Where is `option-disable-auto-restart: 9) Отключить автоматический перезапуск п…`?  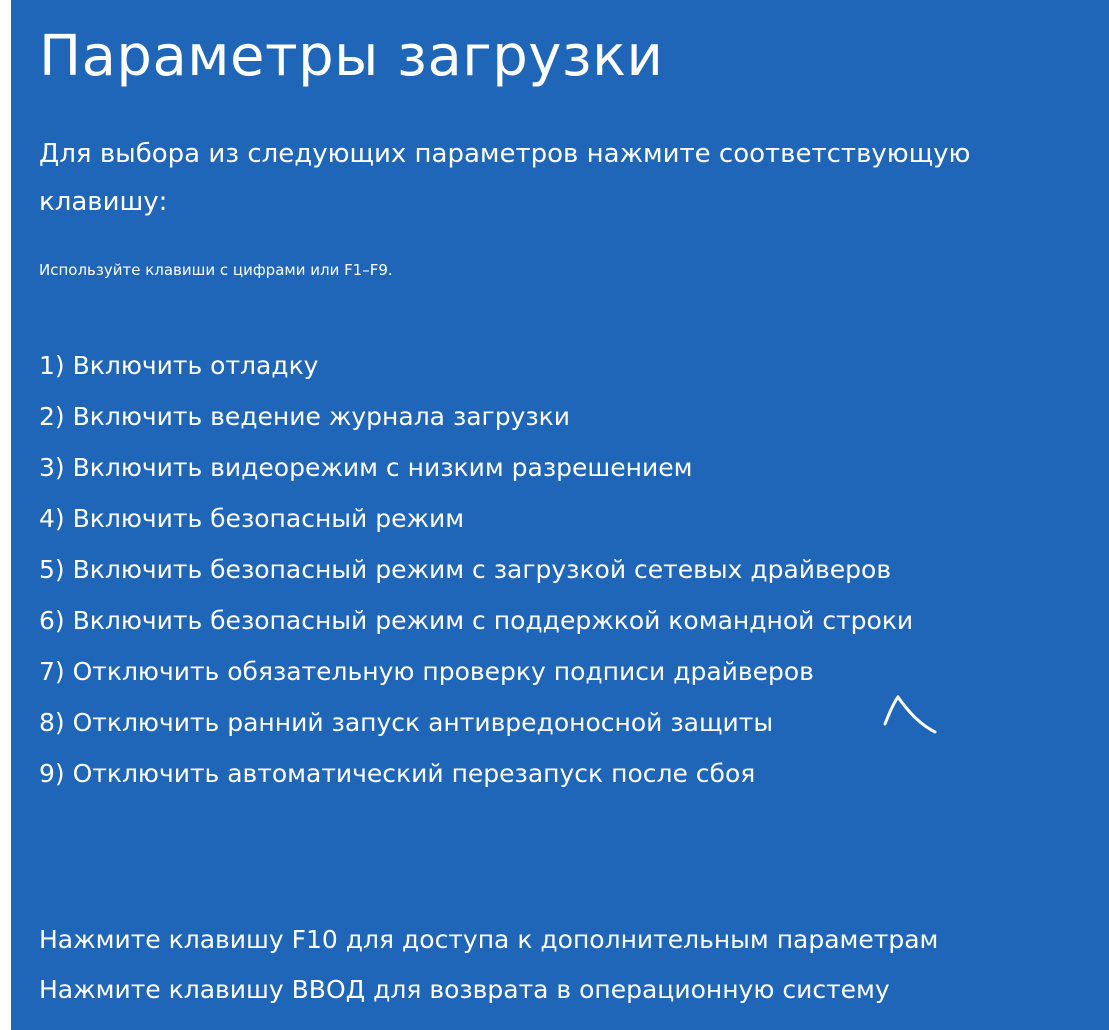 option-disable-auto-restart: 9) Отключить автоматический перезапуск п… is located at coordinates (476, 773).